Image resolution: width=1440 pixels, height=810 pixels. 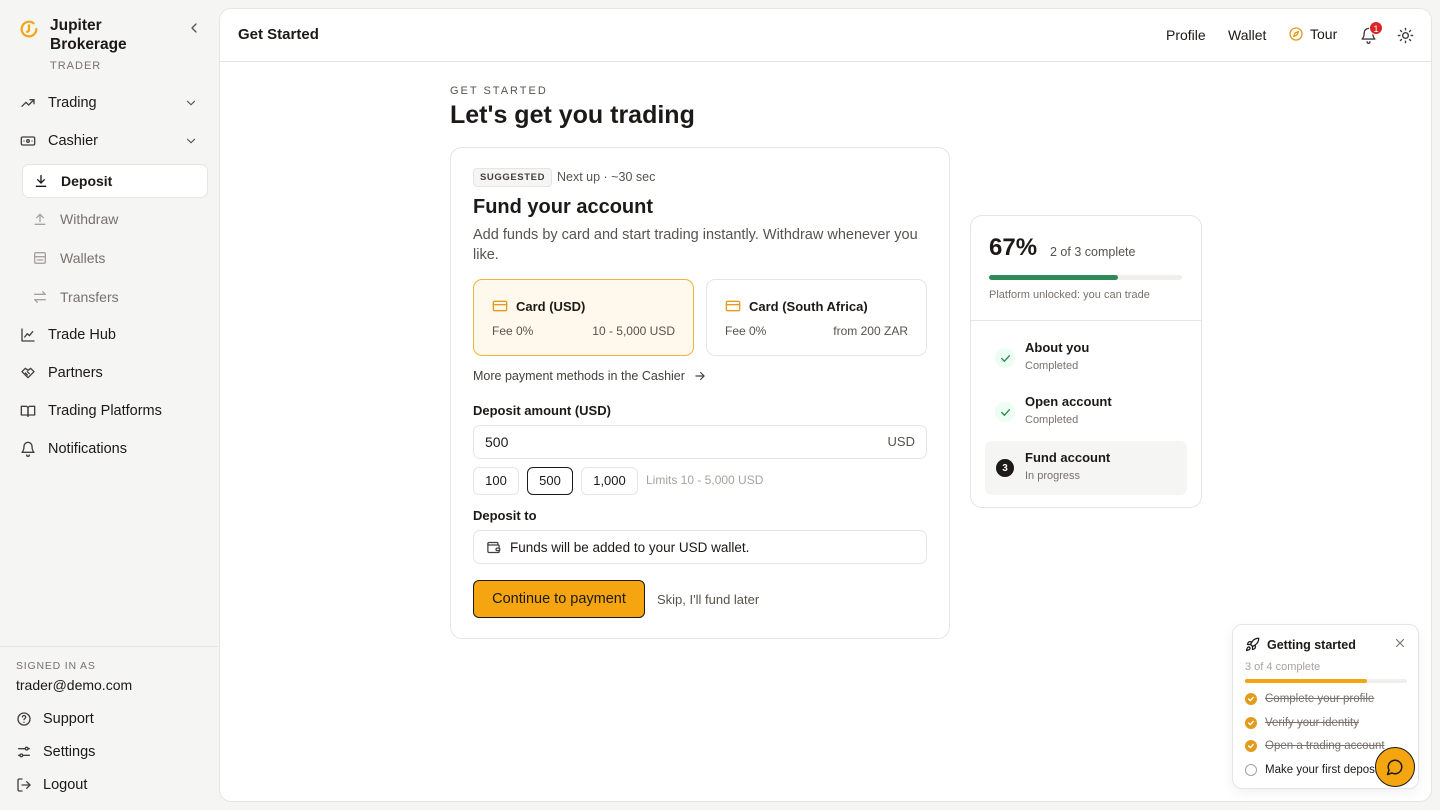 I want to click on getting-started-count: 3 of 4 complete, so click(x=1283, y=667).